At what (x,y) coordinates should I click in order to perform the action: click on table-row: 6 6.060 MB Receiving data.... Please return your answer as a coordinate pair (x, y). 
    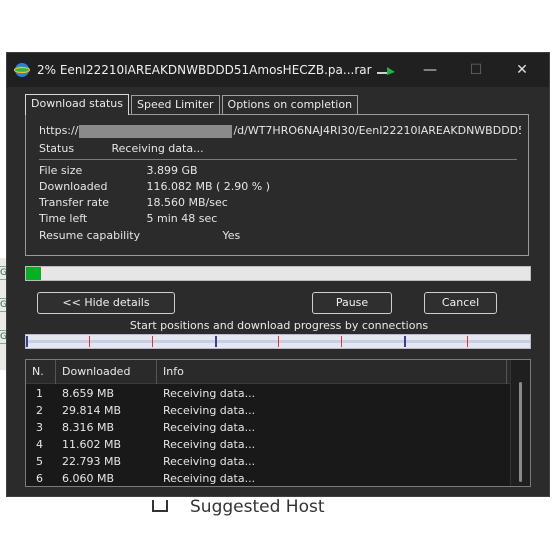
    Looking at the image, I should click on (268, 478).